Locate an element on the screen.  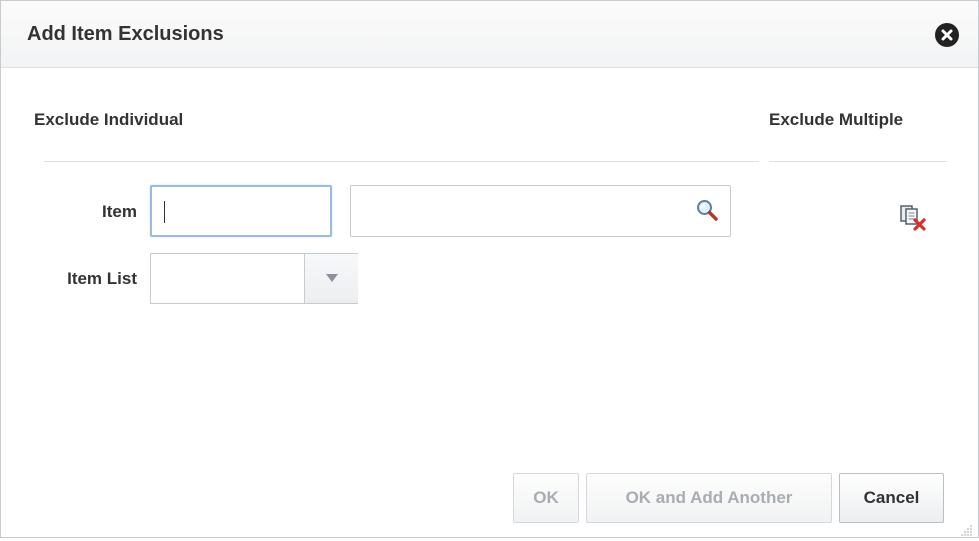
exclude-multiple-divider is located at coordinates (858, 161).